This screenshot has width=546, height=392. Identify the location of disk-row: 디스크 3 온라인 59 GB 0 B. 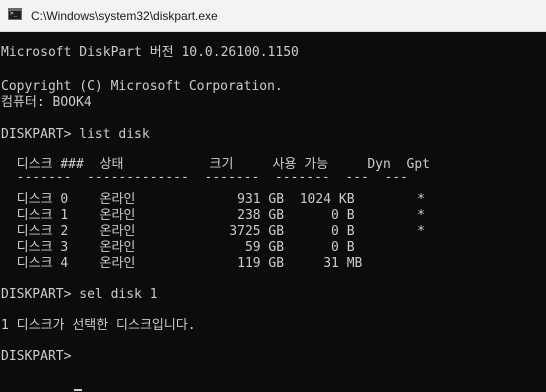
(178, 247).